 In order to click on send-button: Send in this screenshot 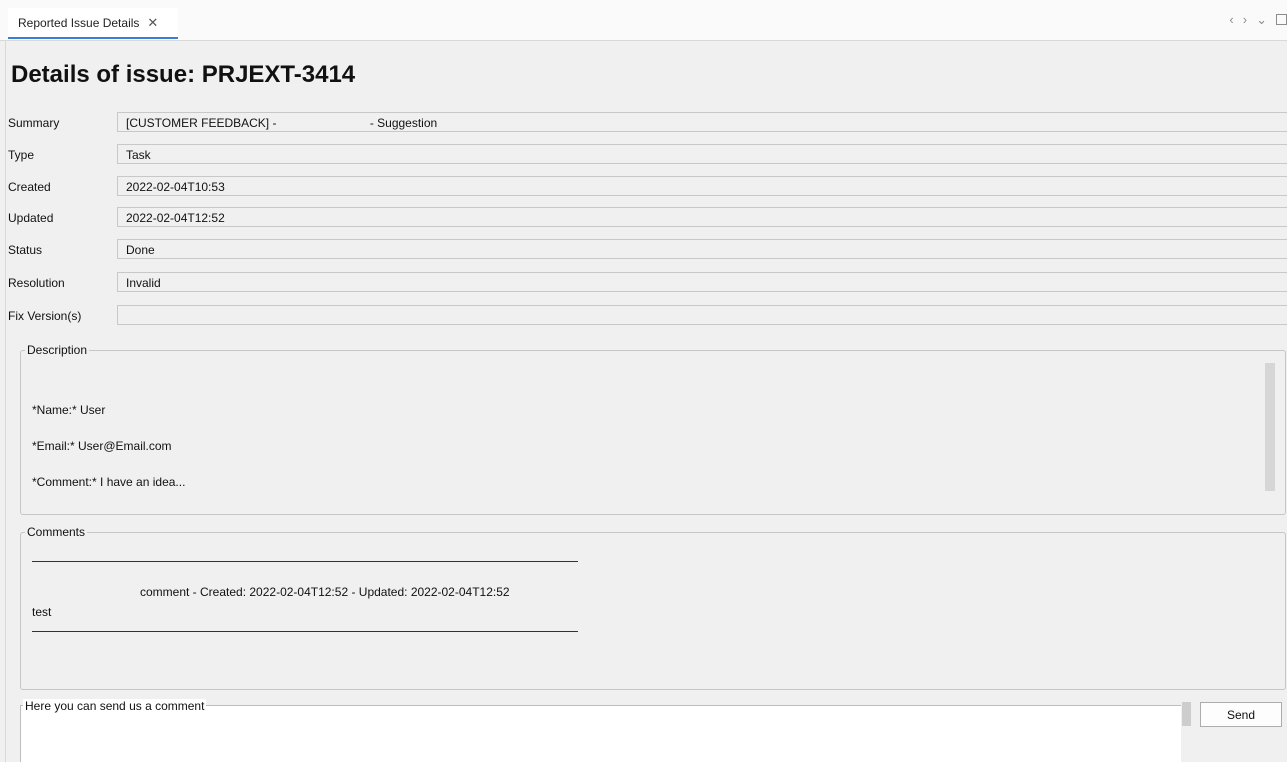, I will do `click(1241, 714)`.